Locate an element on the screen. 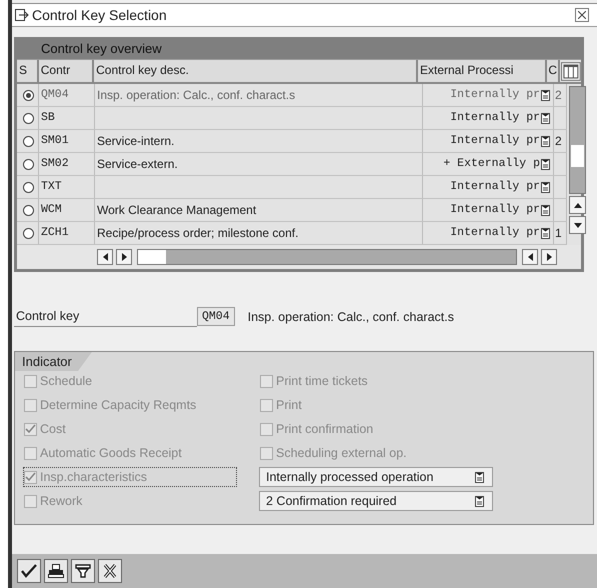 This screenshot has height=588, width=597. filter-button is located at coordinates (83, 571).